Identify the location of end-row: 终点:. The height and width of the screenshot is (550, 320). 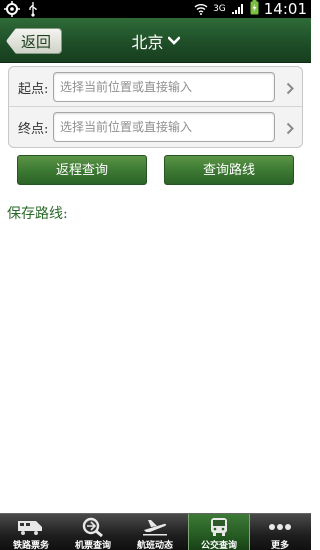
(155, 127).